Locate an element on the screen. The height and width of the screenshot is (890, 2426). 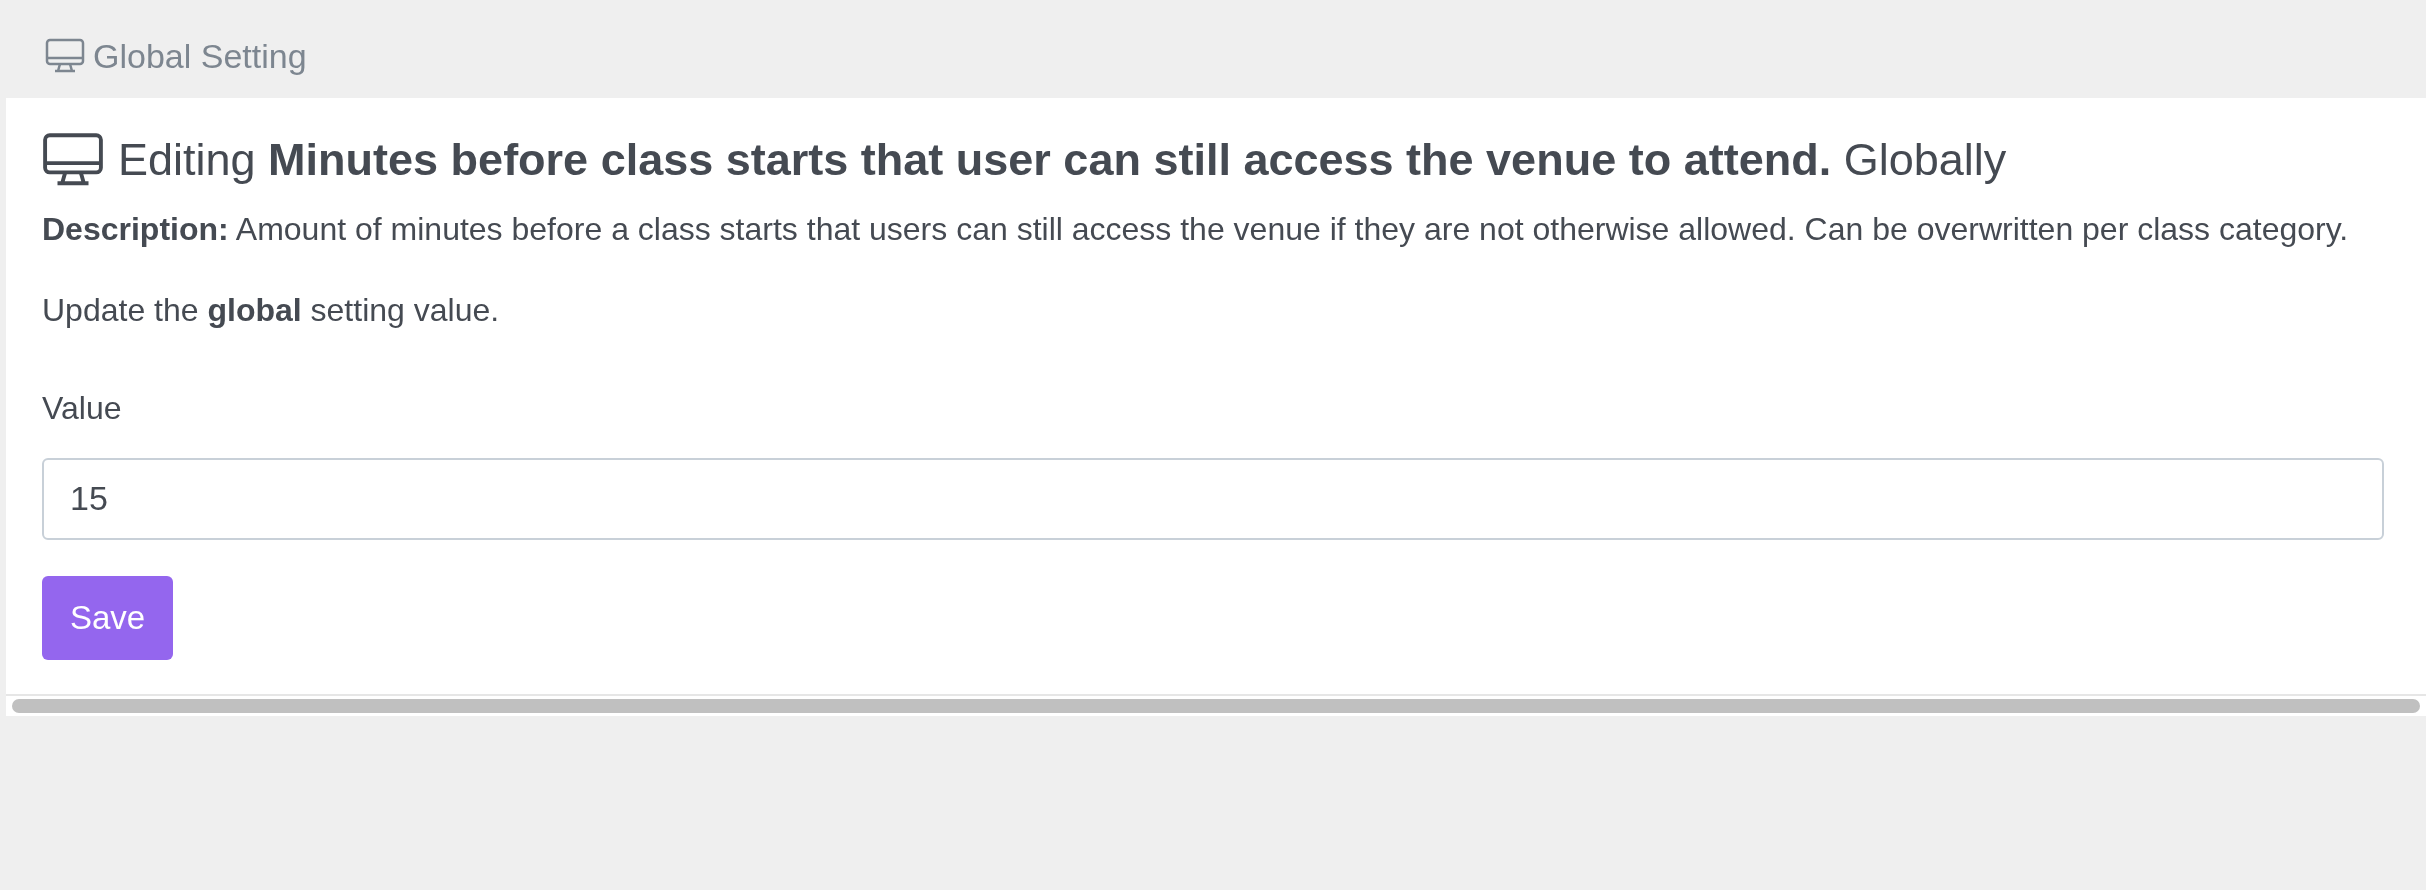
value-input: 15 is located at coordinates (1213, 498).